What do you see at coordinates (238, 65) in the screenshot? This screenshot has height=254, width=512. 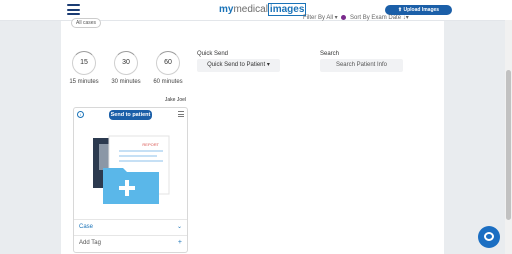 I see `quick-send-select: Quick Send to Patient ▾` at bounding box center [238, 65].